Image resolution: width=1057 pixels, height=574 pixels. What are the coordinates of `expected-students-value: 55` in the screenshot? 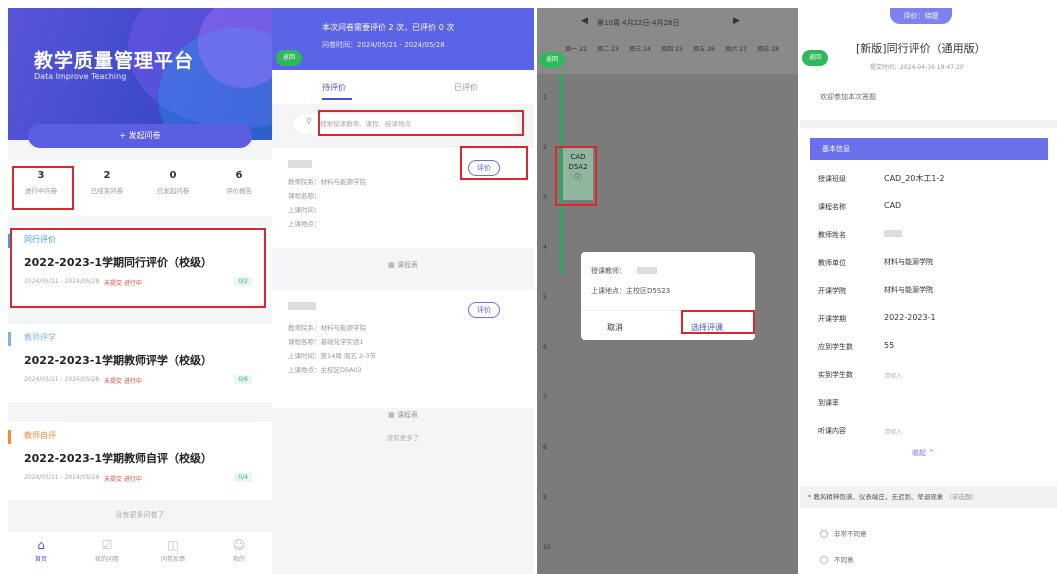 It's located at (889, 345).